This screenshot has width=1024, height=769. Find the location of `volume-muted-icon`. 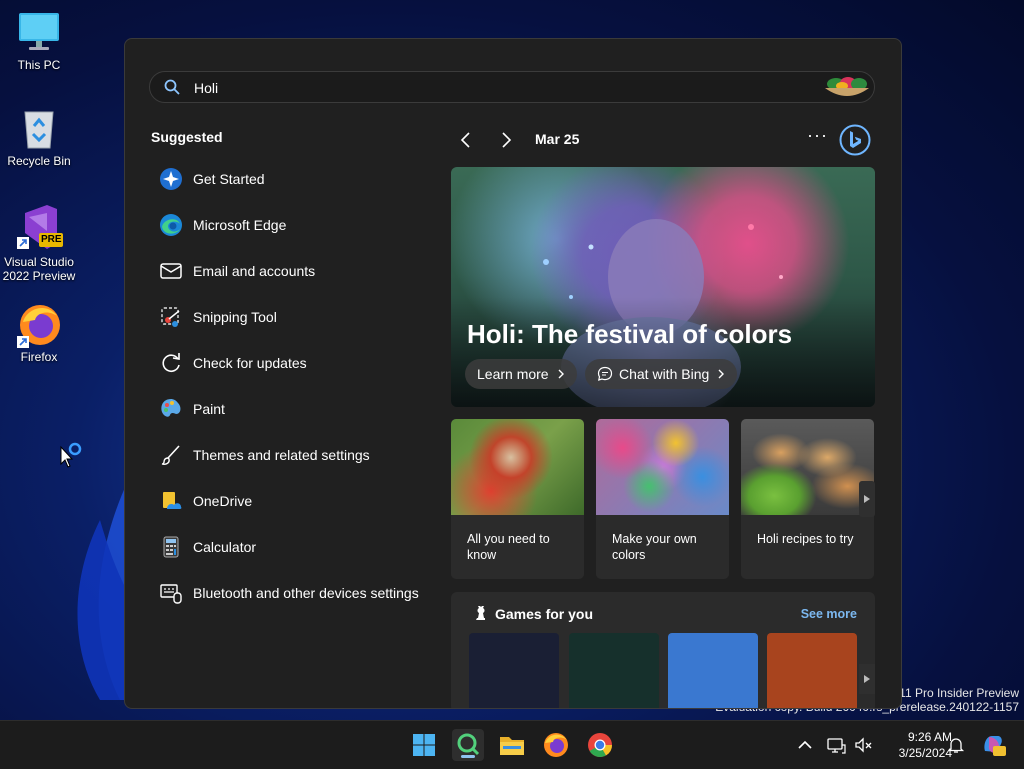

volume-muted-icon is located at coordinates (863, 745).